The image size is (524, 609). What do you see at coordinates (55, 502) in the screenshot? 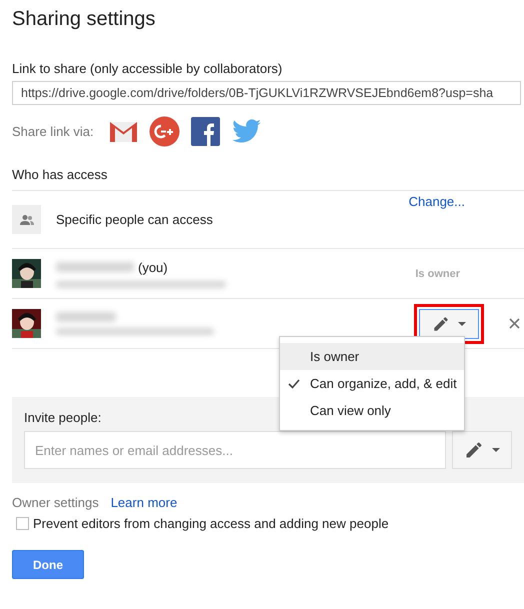
I see `owner-settings-label: Owner settings` at bounding box center [55, 502].